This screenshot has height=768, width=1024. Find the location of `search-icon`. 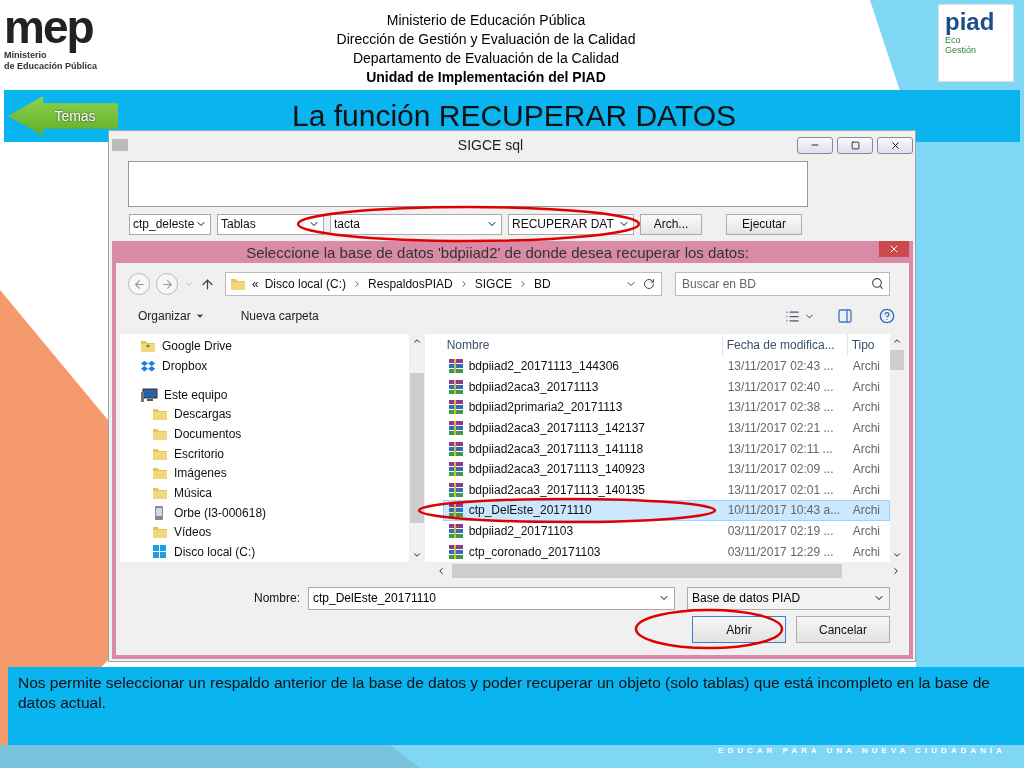

search-icon is located at coordinates (877, 283).